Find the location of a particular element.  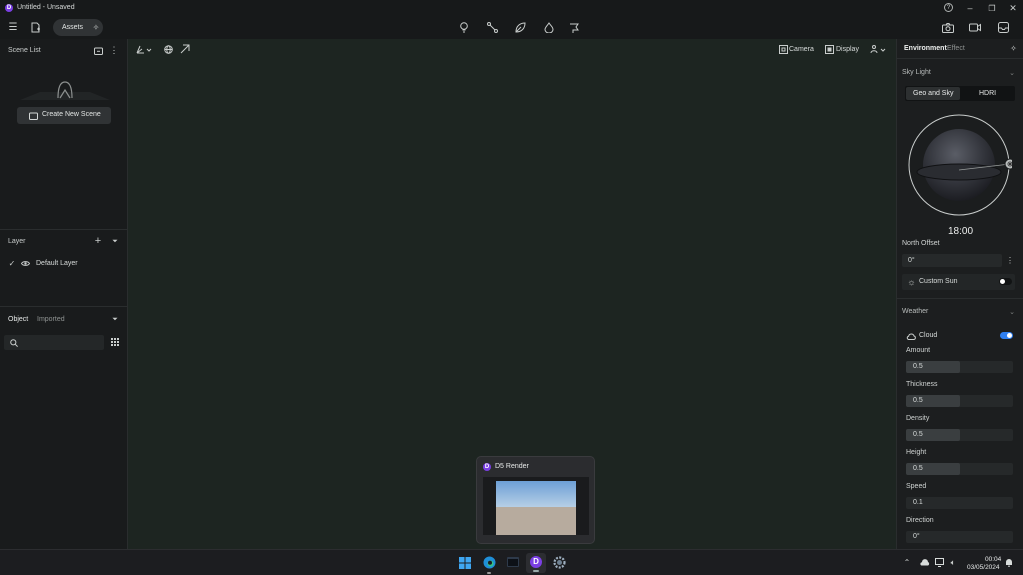

north-offset-more-icon: ⋮ is located at coordinates (1010, 260).